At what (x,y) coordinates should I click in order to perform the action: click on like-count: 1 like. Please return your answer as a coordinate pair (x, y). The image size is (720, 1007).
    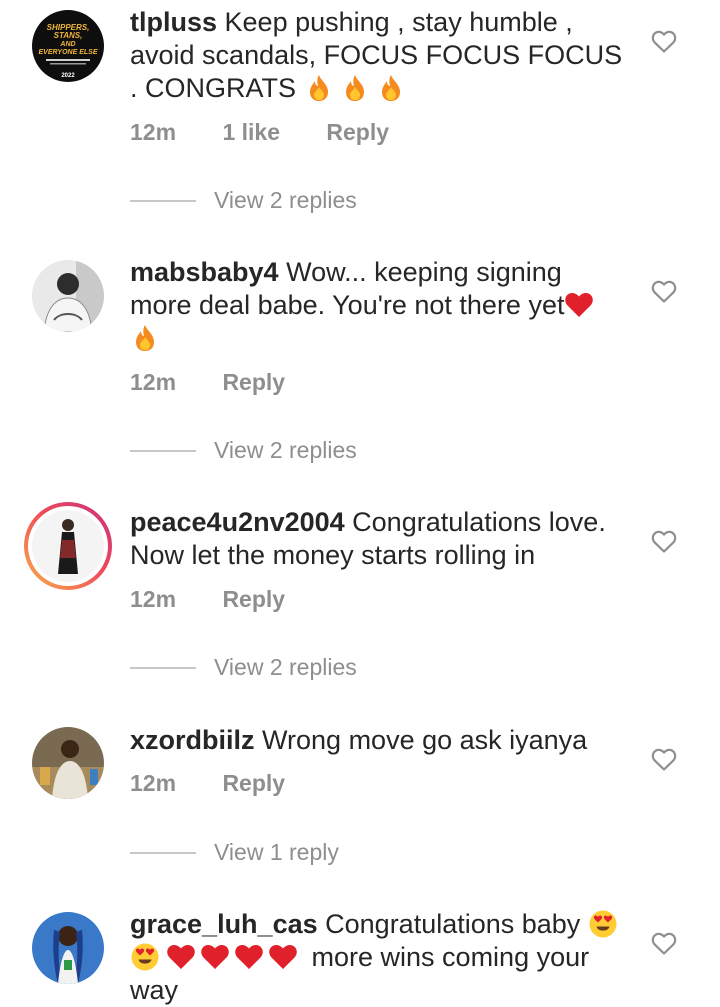
    Looking at the image, I should click on (251, 132).